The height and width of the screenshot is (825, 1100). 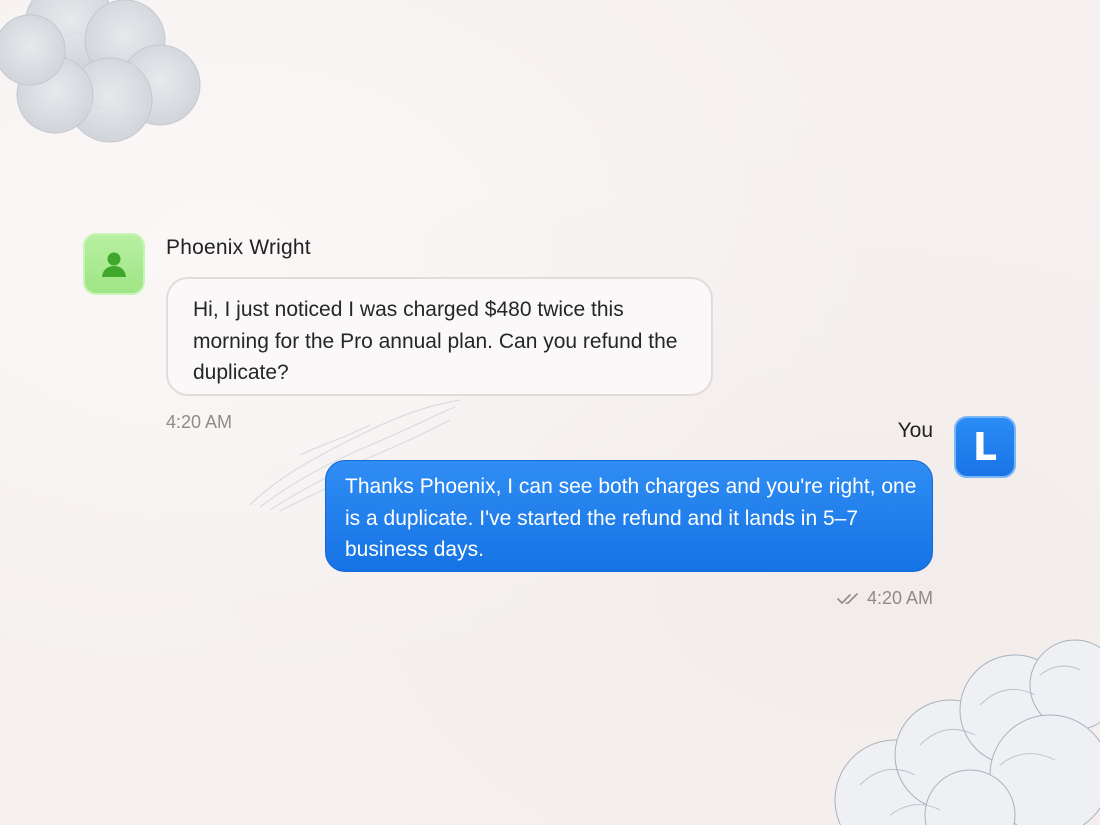 I want to click on incoming-message-time: 4:20 AM, so click(x=199, y=422).